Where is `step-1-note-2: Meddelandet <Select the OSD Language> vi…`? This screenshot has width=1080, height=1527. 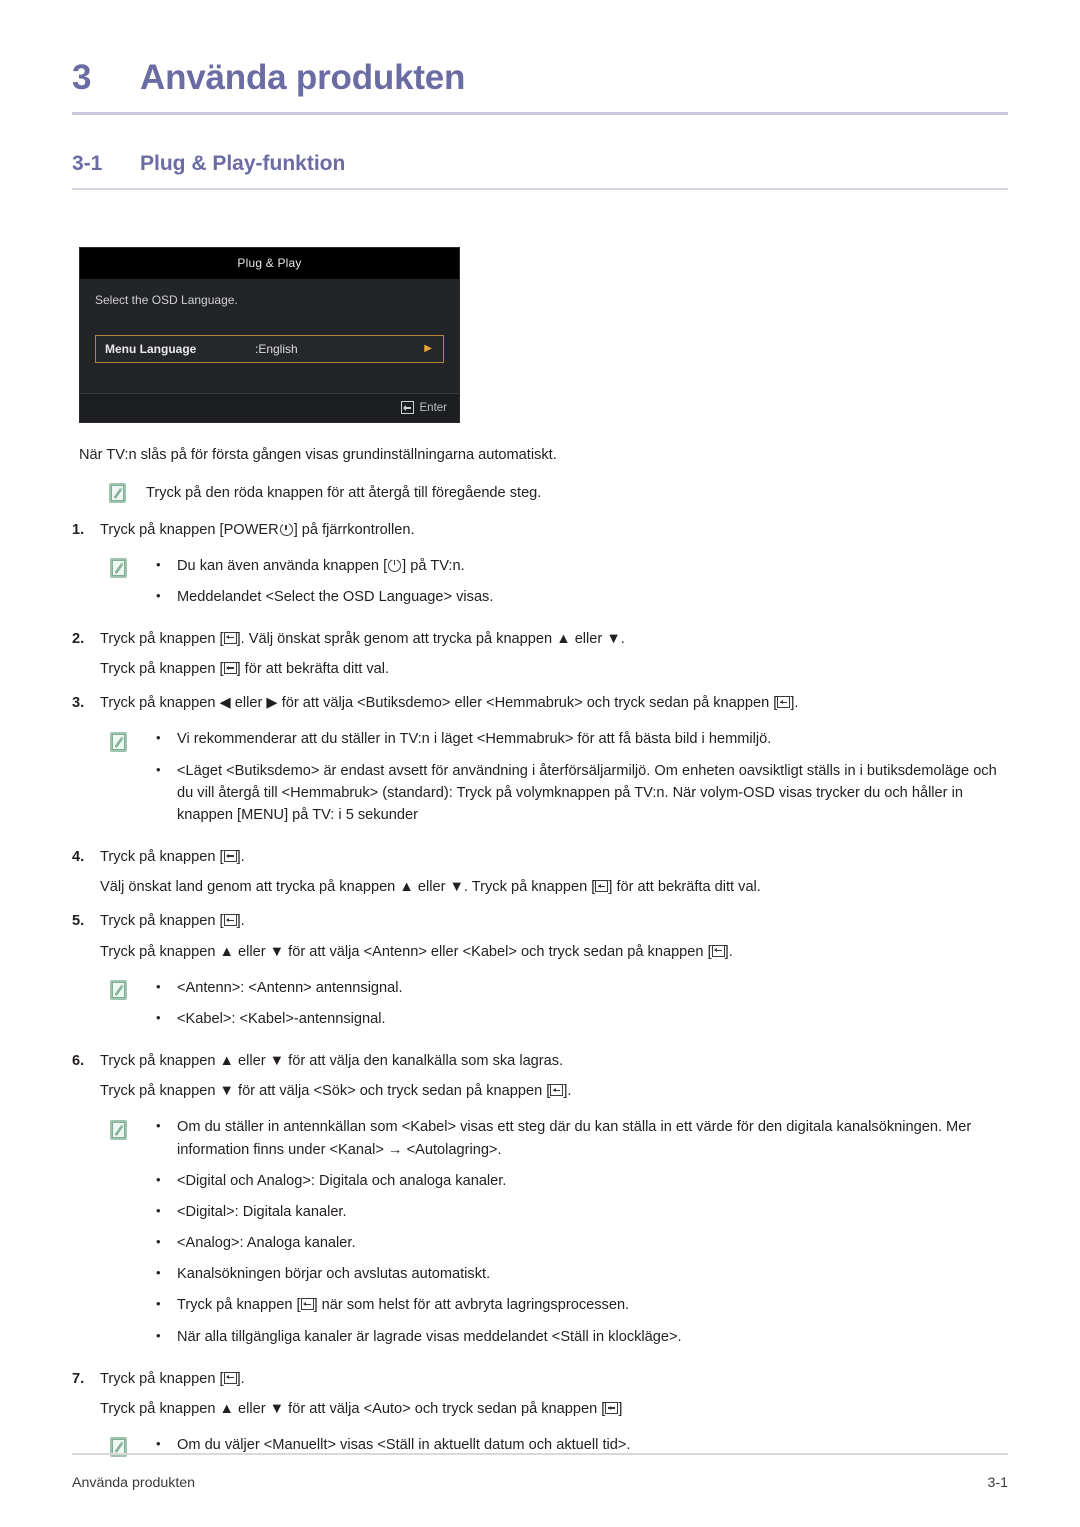 step-1-note-2: Meddelandet <Select the OSD Language> vi… is located at coordinates (335, 596).